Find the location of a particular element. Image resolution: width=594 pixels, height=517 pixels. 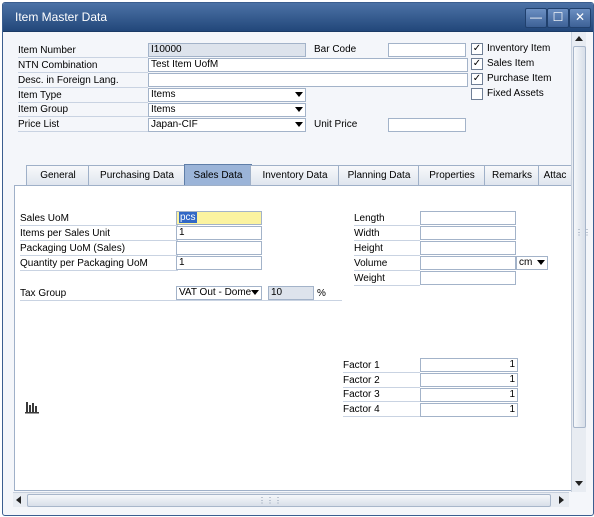

vertical-scrollbar: ⋮⋮ is located at coordinates (581, 262).